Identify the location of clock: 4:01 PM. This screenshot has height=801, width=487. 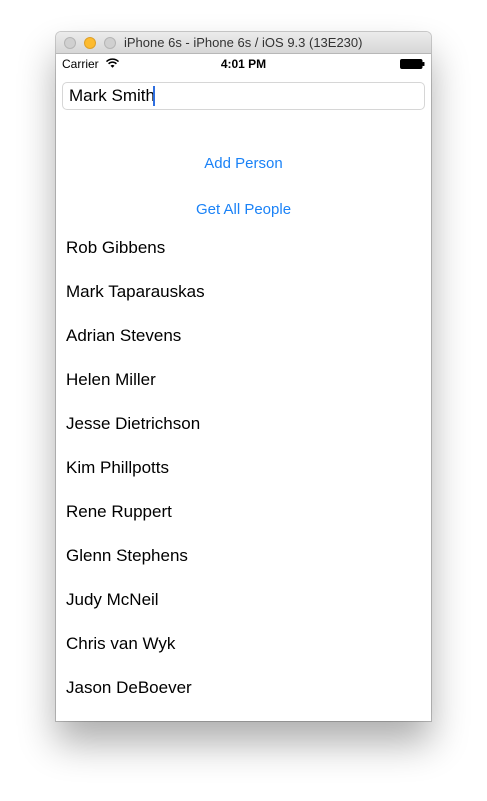
(243, 64).